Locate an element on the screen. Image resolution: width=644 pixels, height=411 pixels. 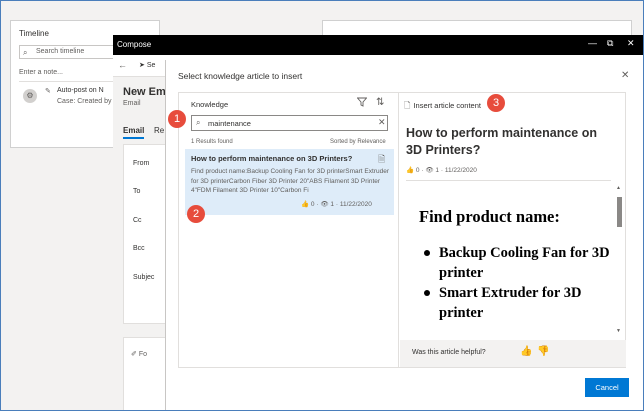
post-title: Auto-post on N is located at coordinates (80, 90).